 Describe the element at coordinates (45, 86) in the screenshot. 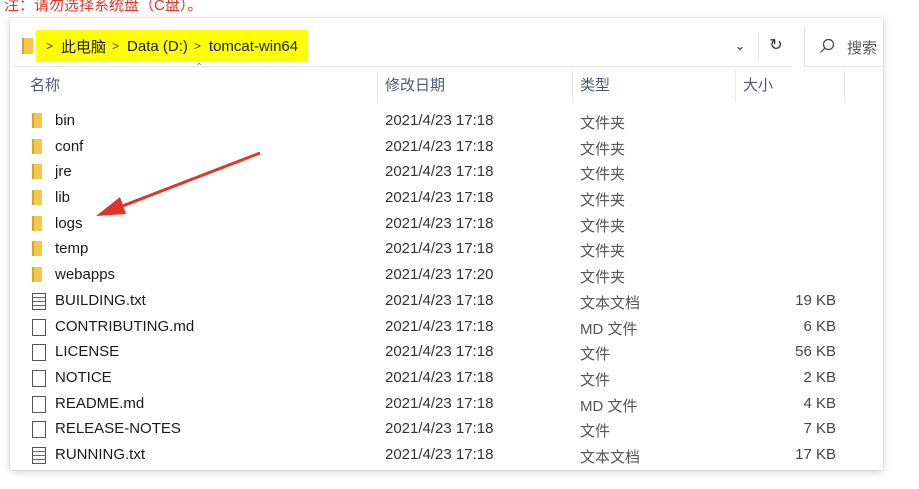

I see `column-header-name: 名称` at that location.